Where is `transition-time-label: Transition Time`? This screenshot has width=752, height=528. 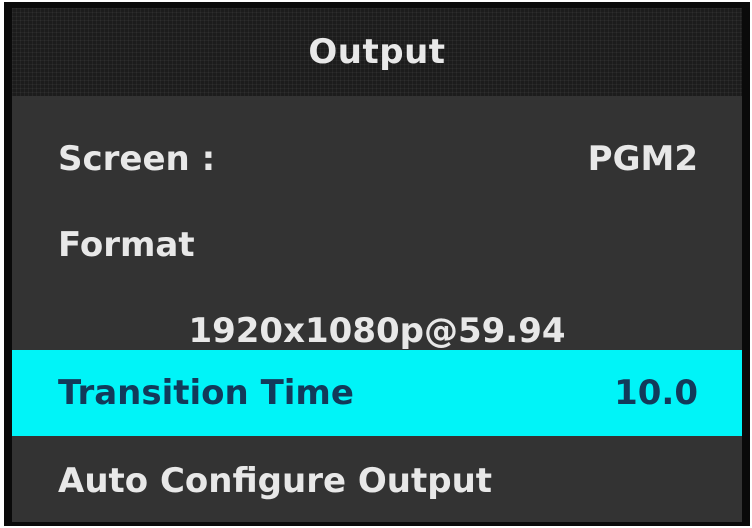 transition-time-label: Transition Time is located at coordinates (206, 393).